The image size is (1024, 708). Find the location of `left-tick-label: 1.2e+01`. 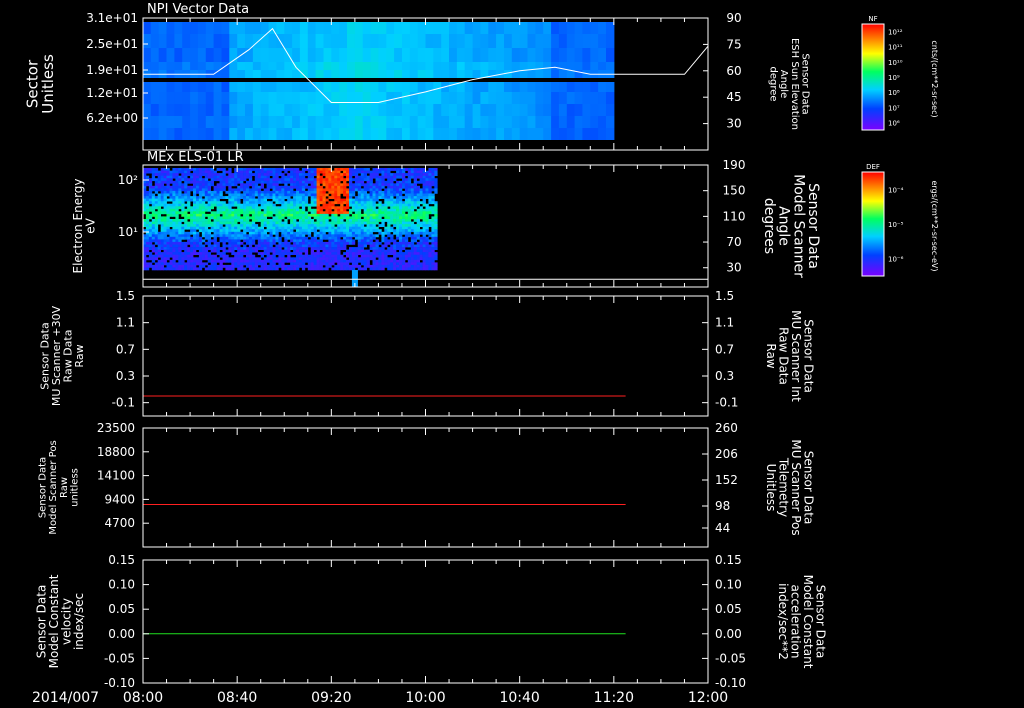

left-tick-label: 1.2e+01 is located at coordinates (112, 93).